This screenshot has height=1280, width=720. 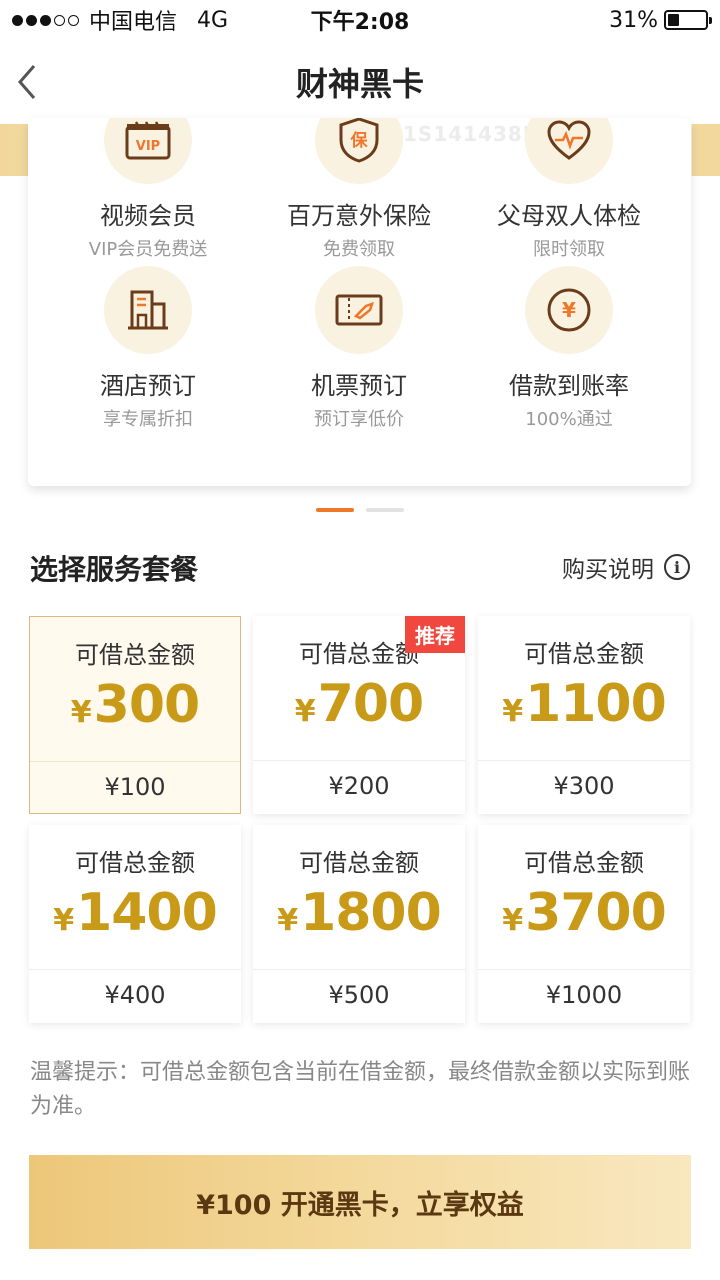 I want to click on plan-card-3700: 可借总金额 ¥3700 ¥1000, so click(x=584, y=924).